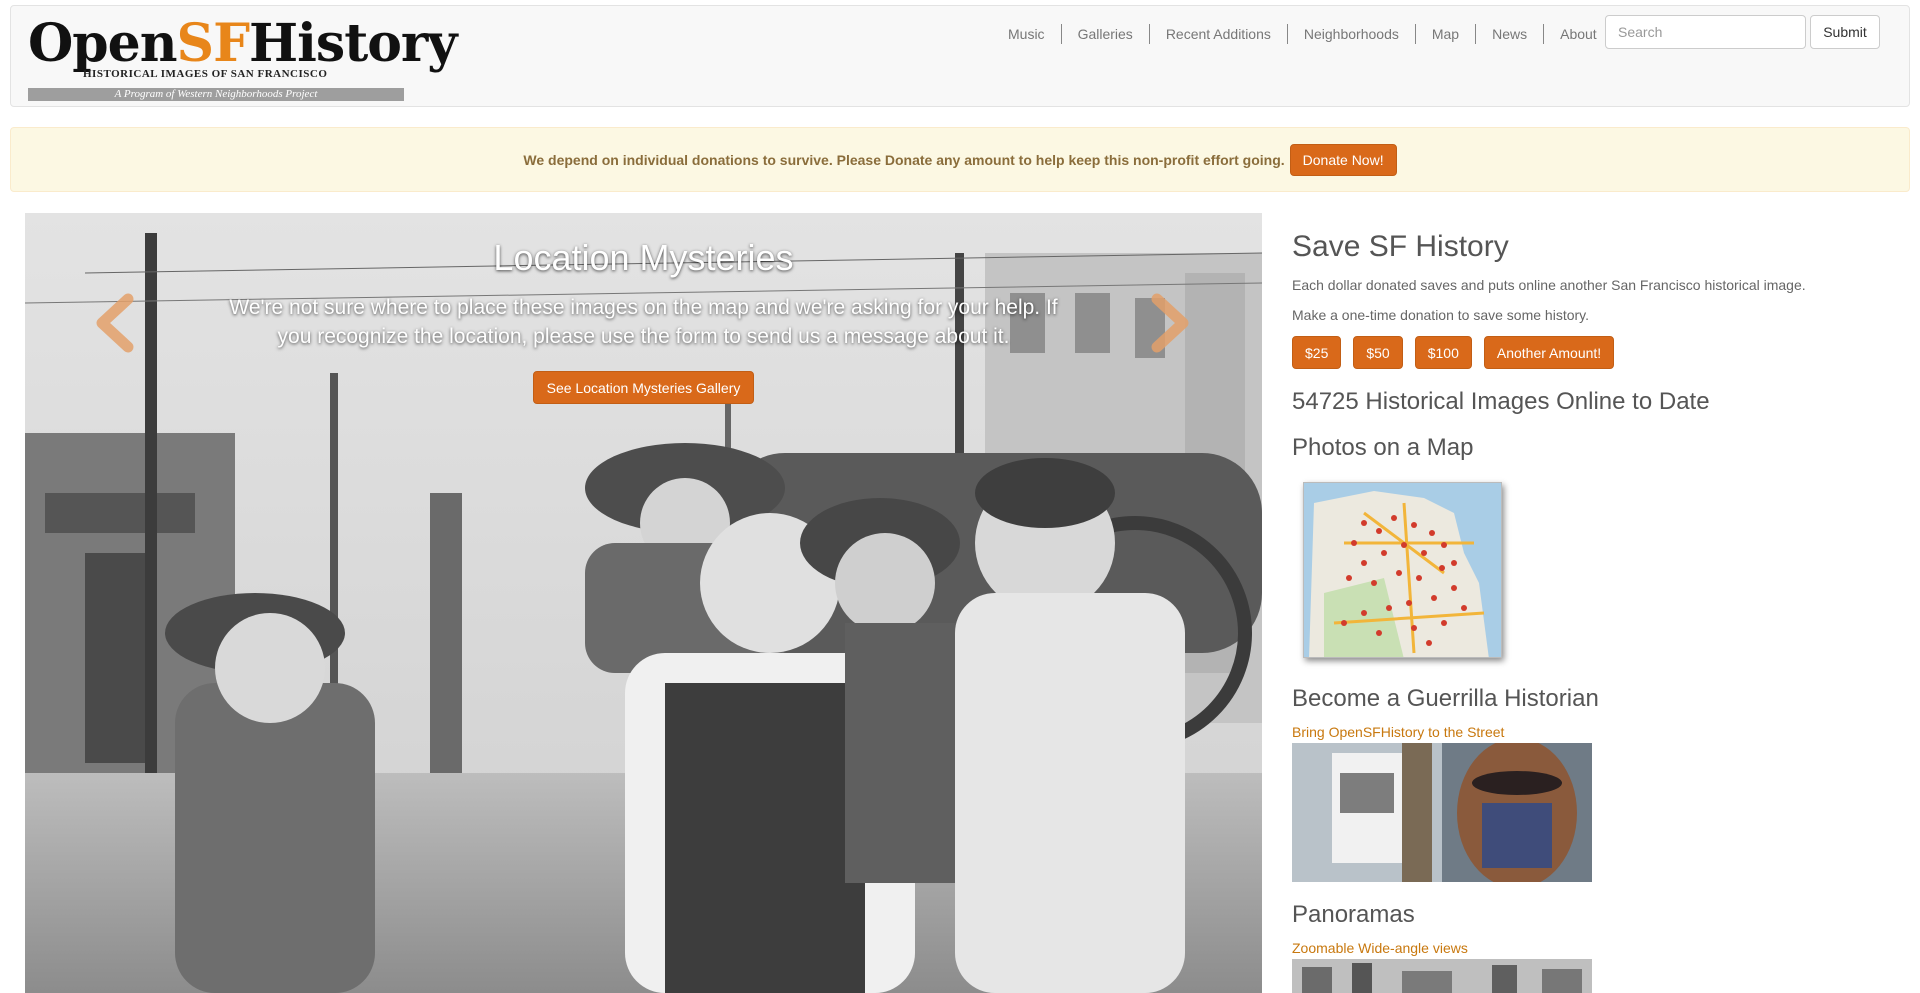 This screenshot has height=993, width=1920. Describe the element at coordinates (1104, 34) in the screenshot. I see `nav-galleries: Galleries` at that location.